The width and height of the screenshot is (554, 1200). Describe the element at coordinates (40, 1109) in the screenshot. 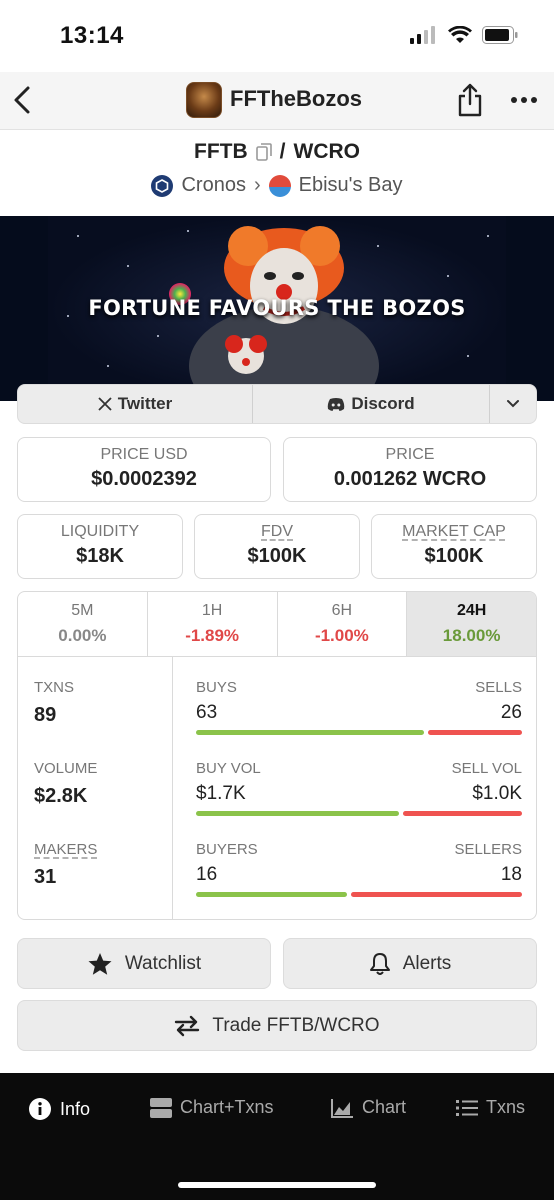

I see `info-icon` at that location.